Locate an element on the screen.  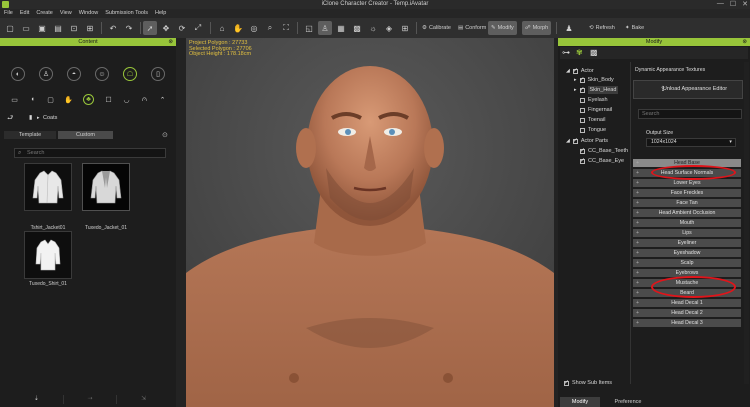
tree-node-teeth: CC_Base_Teeth is located at coordinates (604, 151).